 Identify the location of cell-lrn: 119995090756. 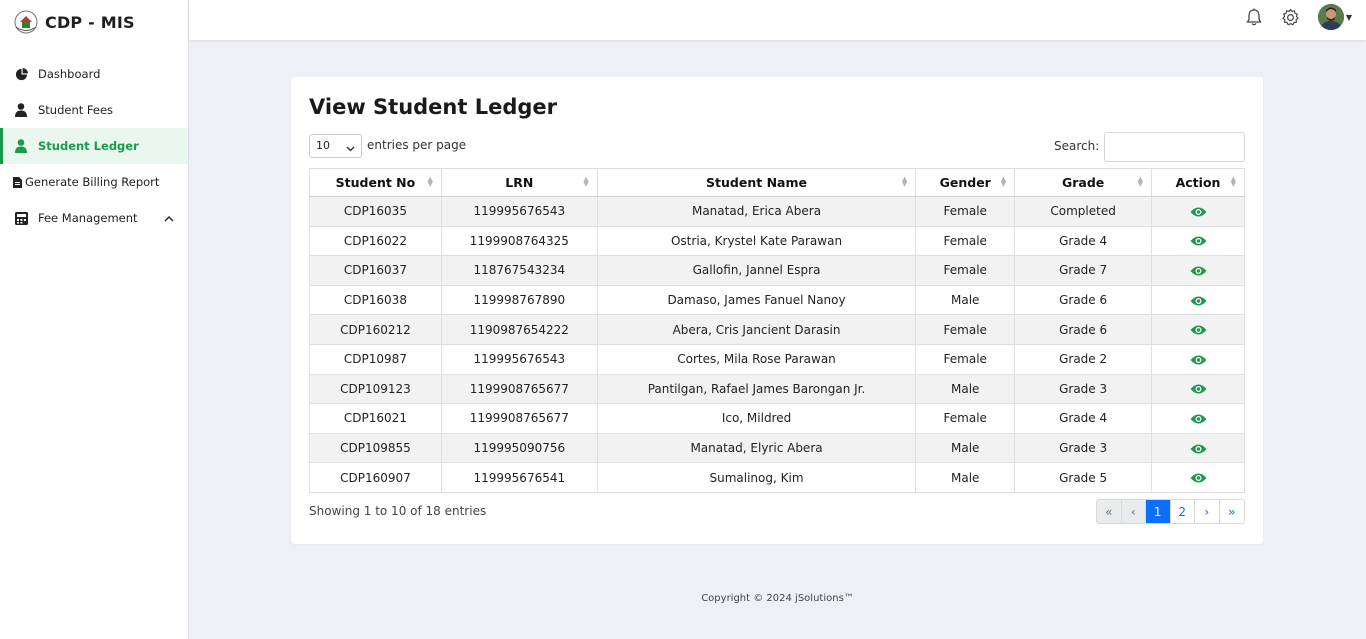
(519, 448).